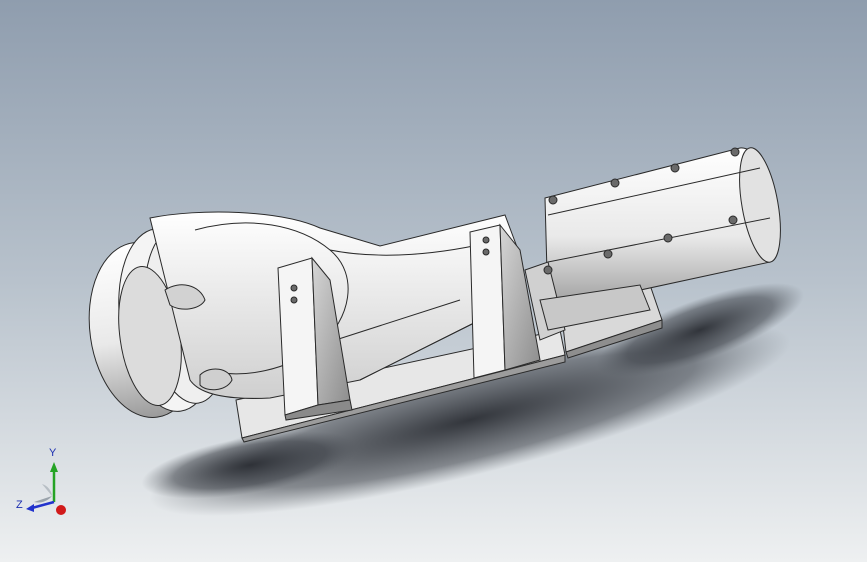 This screenshot has width=867, height=562. What do you see at coordinates (19, 505) in the screenshot?
I see `z-axis-label: Z` at bounding box center [19, 505].